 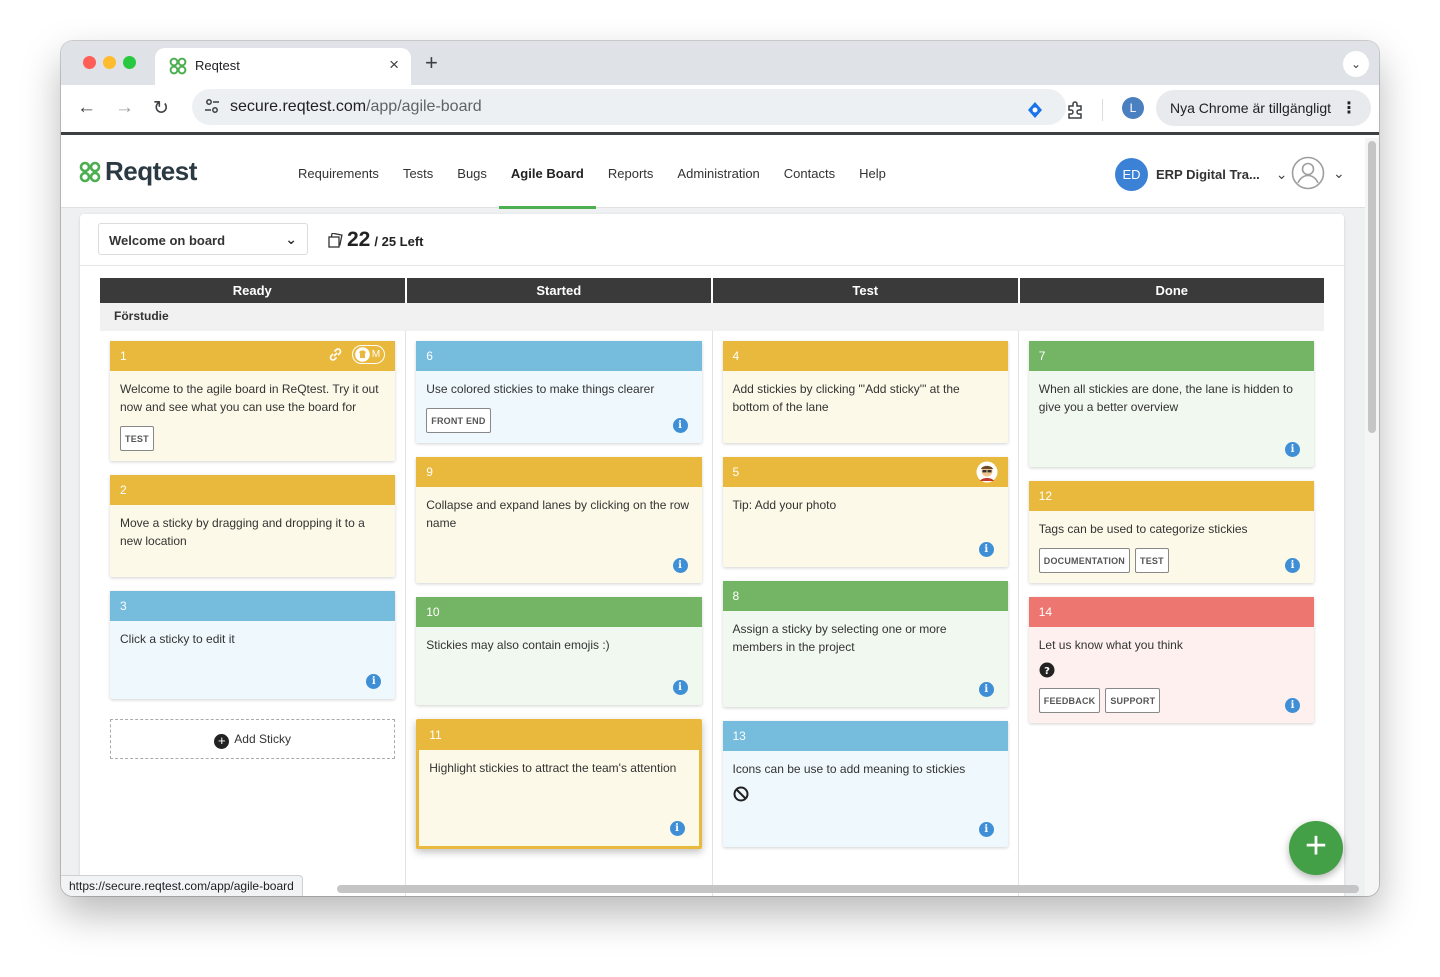 I want to click on sticky-id: 8, so click(x=736, y=596).